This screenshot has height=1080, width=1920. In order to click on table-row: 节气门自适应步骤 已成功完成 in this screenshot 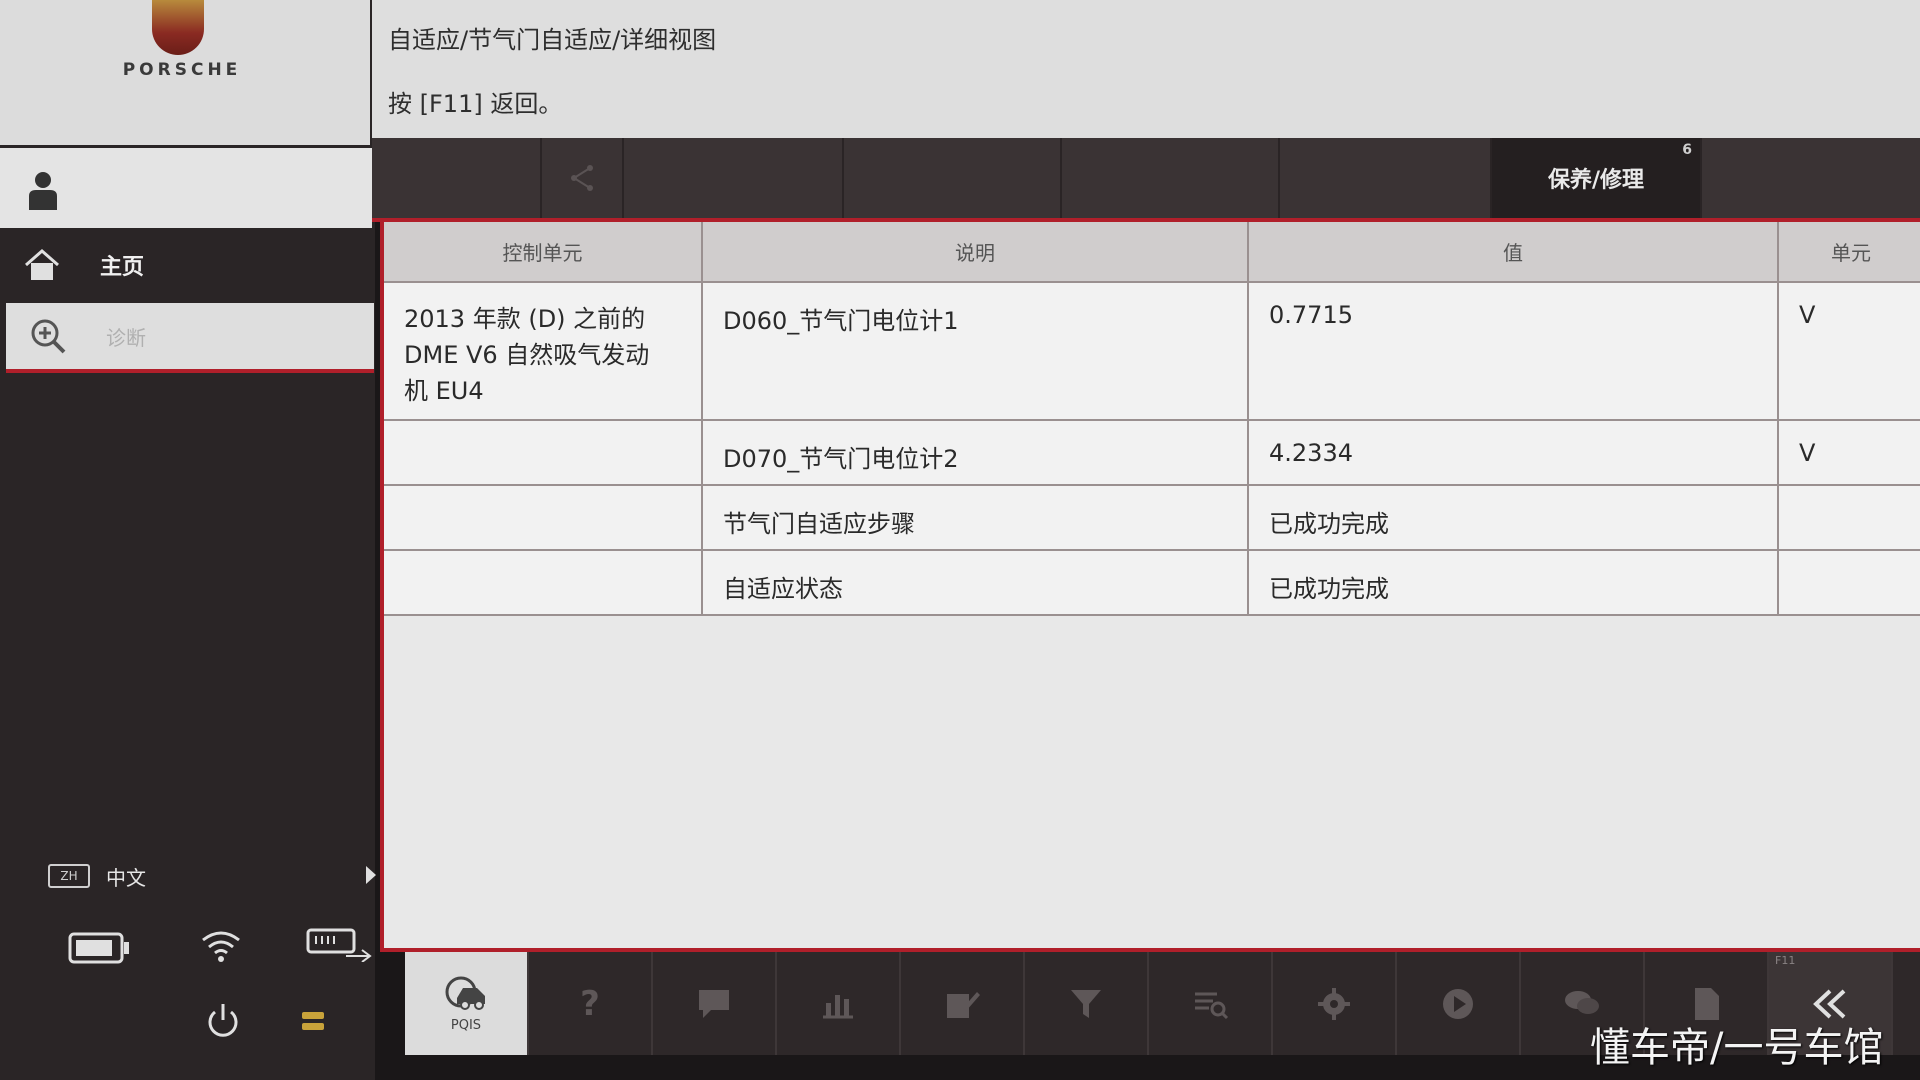, I will do `click(1152, 518)`.